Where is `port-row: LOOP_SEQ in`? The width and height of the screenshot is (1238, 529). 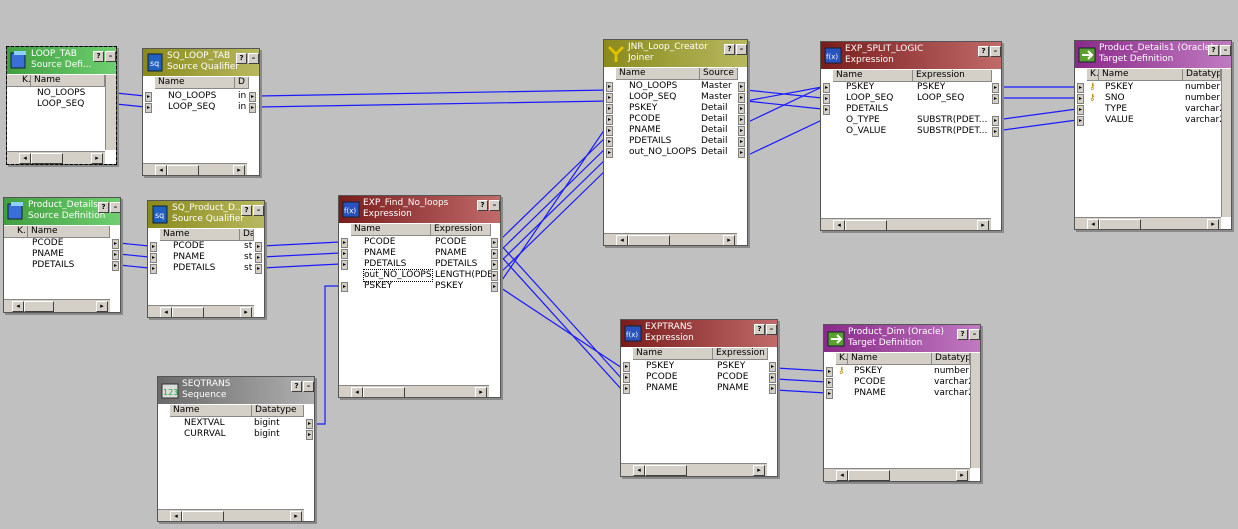
port-row: LOOP_SEQ in is located at coordinates (208, 107).